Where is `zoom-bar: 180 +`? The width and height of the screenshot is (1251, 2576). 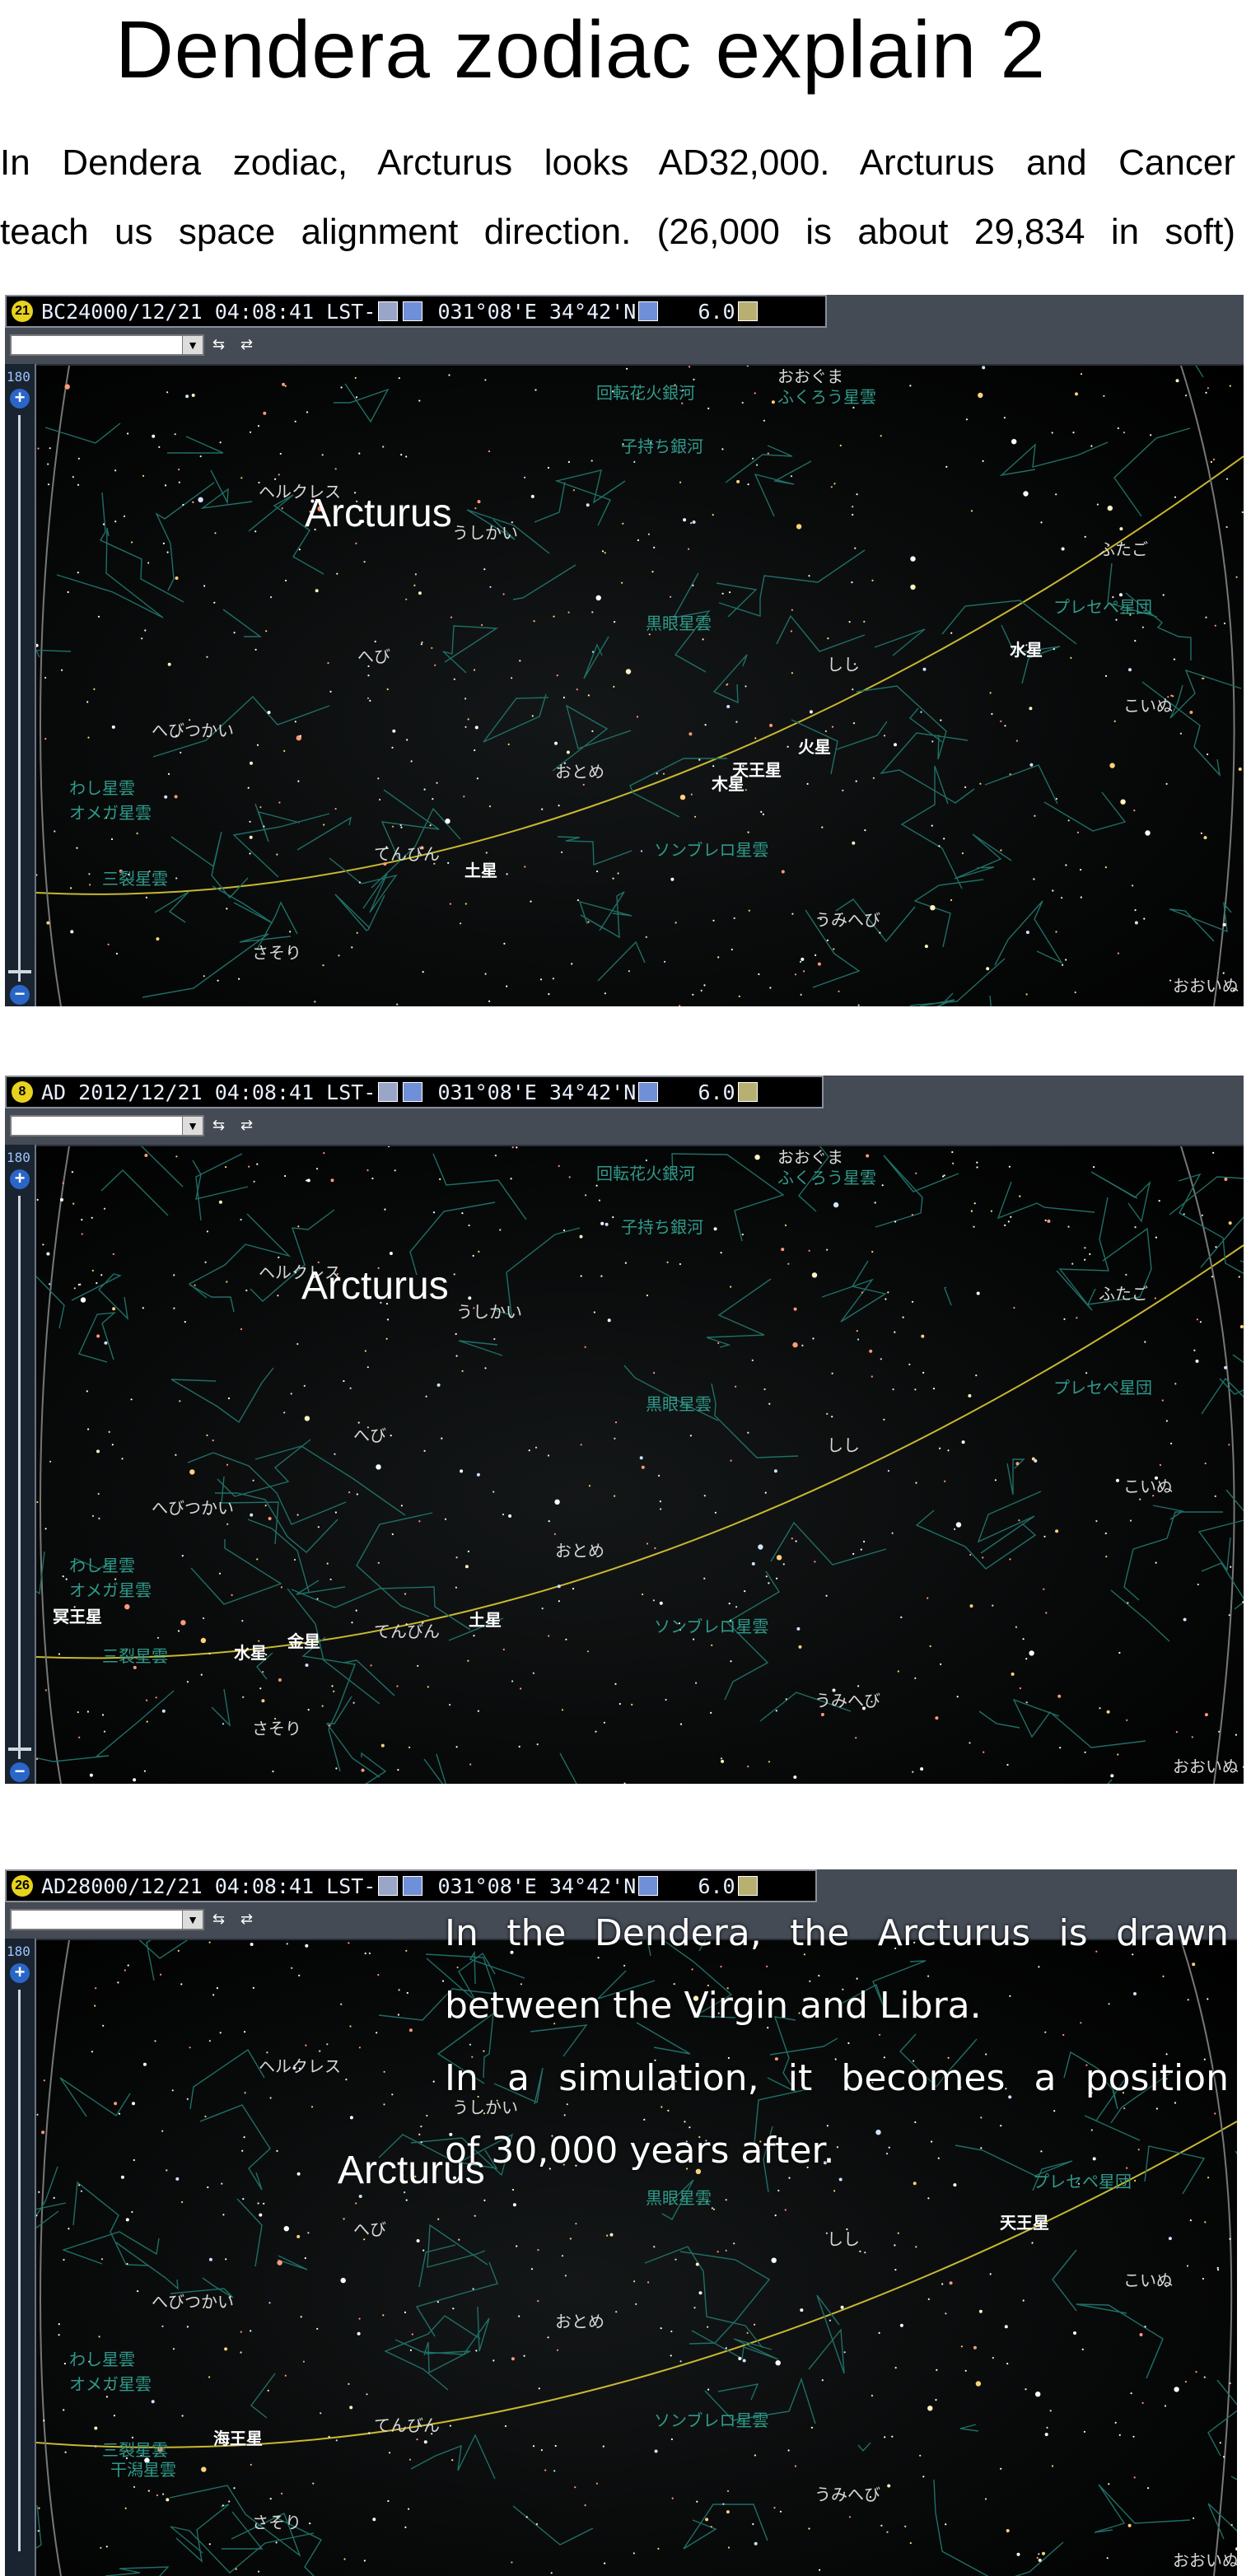 zoom-bar: 180 + is located at coordinates (20, 2257).